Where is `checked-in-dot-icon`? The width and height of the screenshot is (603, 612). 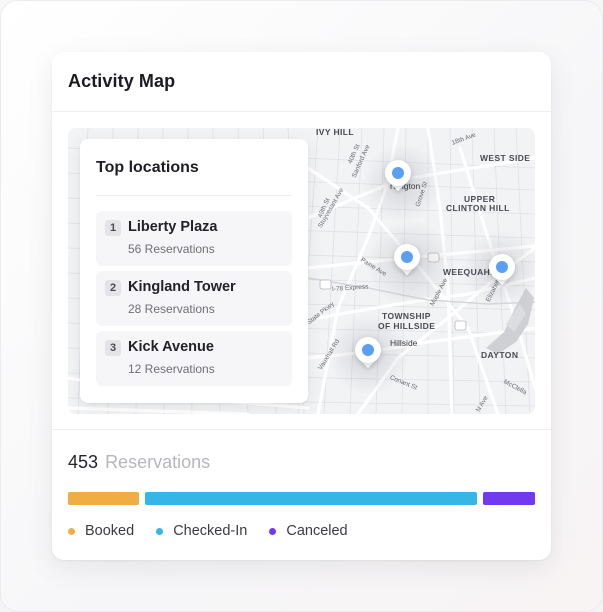
checked-in-dot-icon is located at coordinates (160, 531).